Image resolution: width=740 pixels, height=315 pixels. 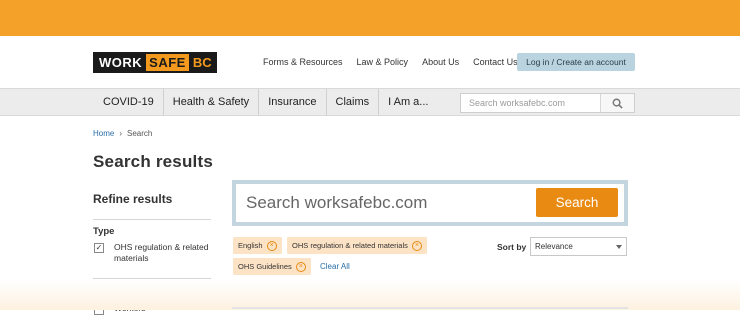 I want to click on chip-label: OHS regulation & related materials, so click(x=350, y=245).